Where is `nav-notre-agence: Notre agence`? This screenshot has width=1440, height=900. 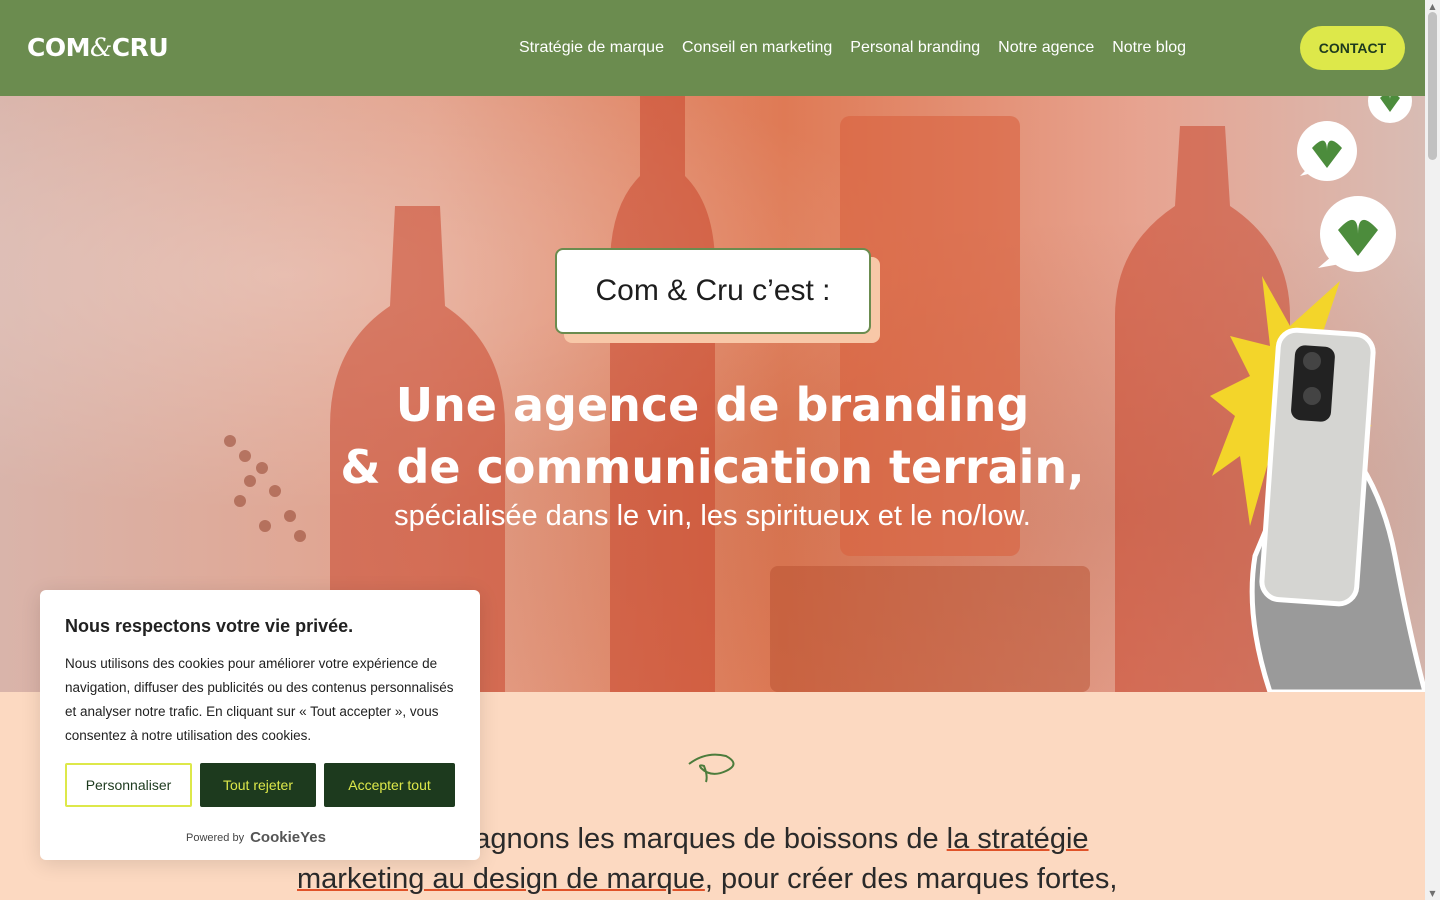 nav-notre-agence: Notre agence is located at coordinates (1046, 48).